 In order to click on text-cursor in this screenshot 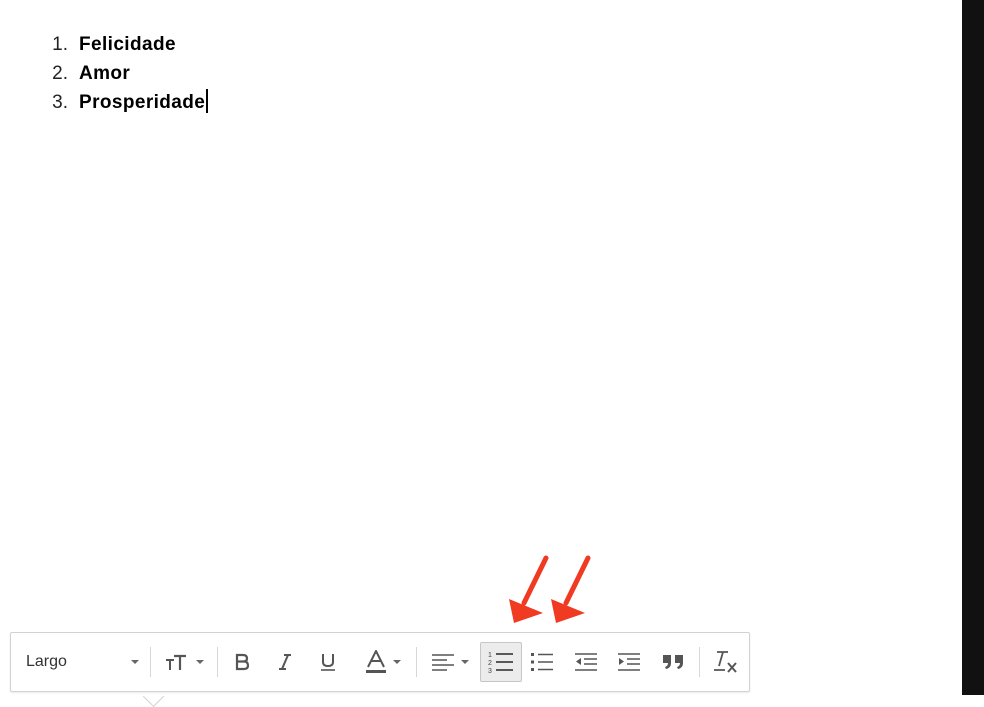, I will do `click(207, 100)`.